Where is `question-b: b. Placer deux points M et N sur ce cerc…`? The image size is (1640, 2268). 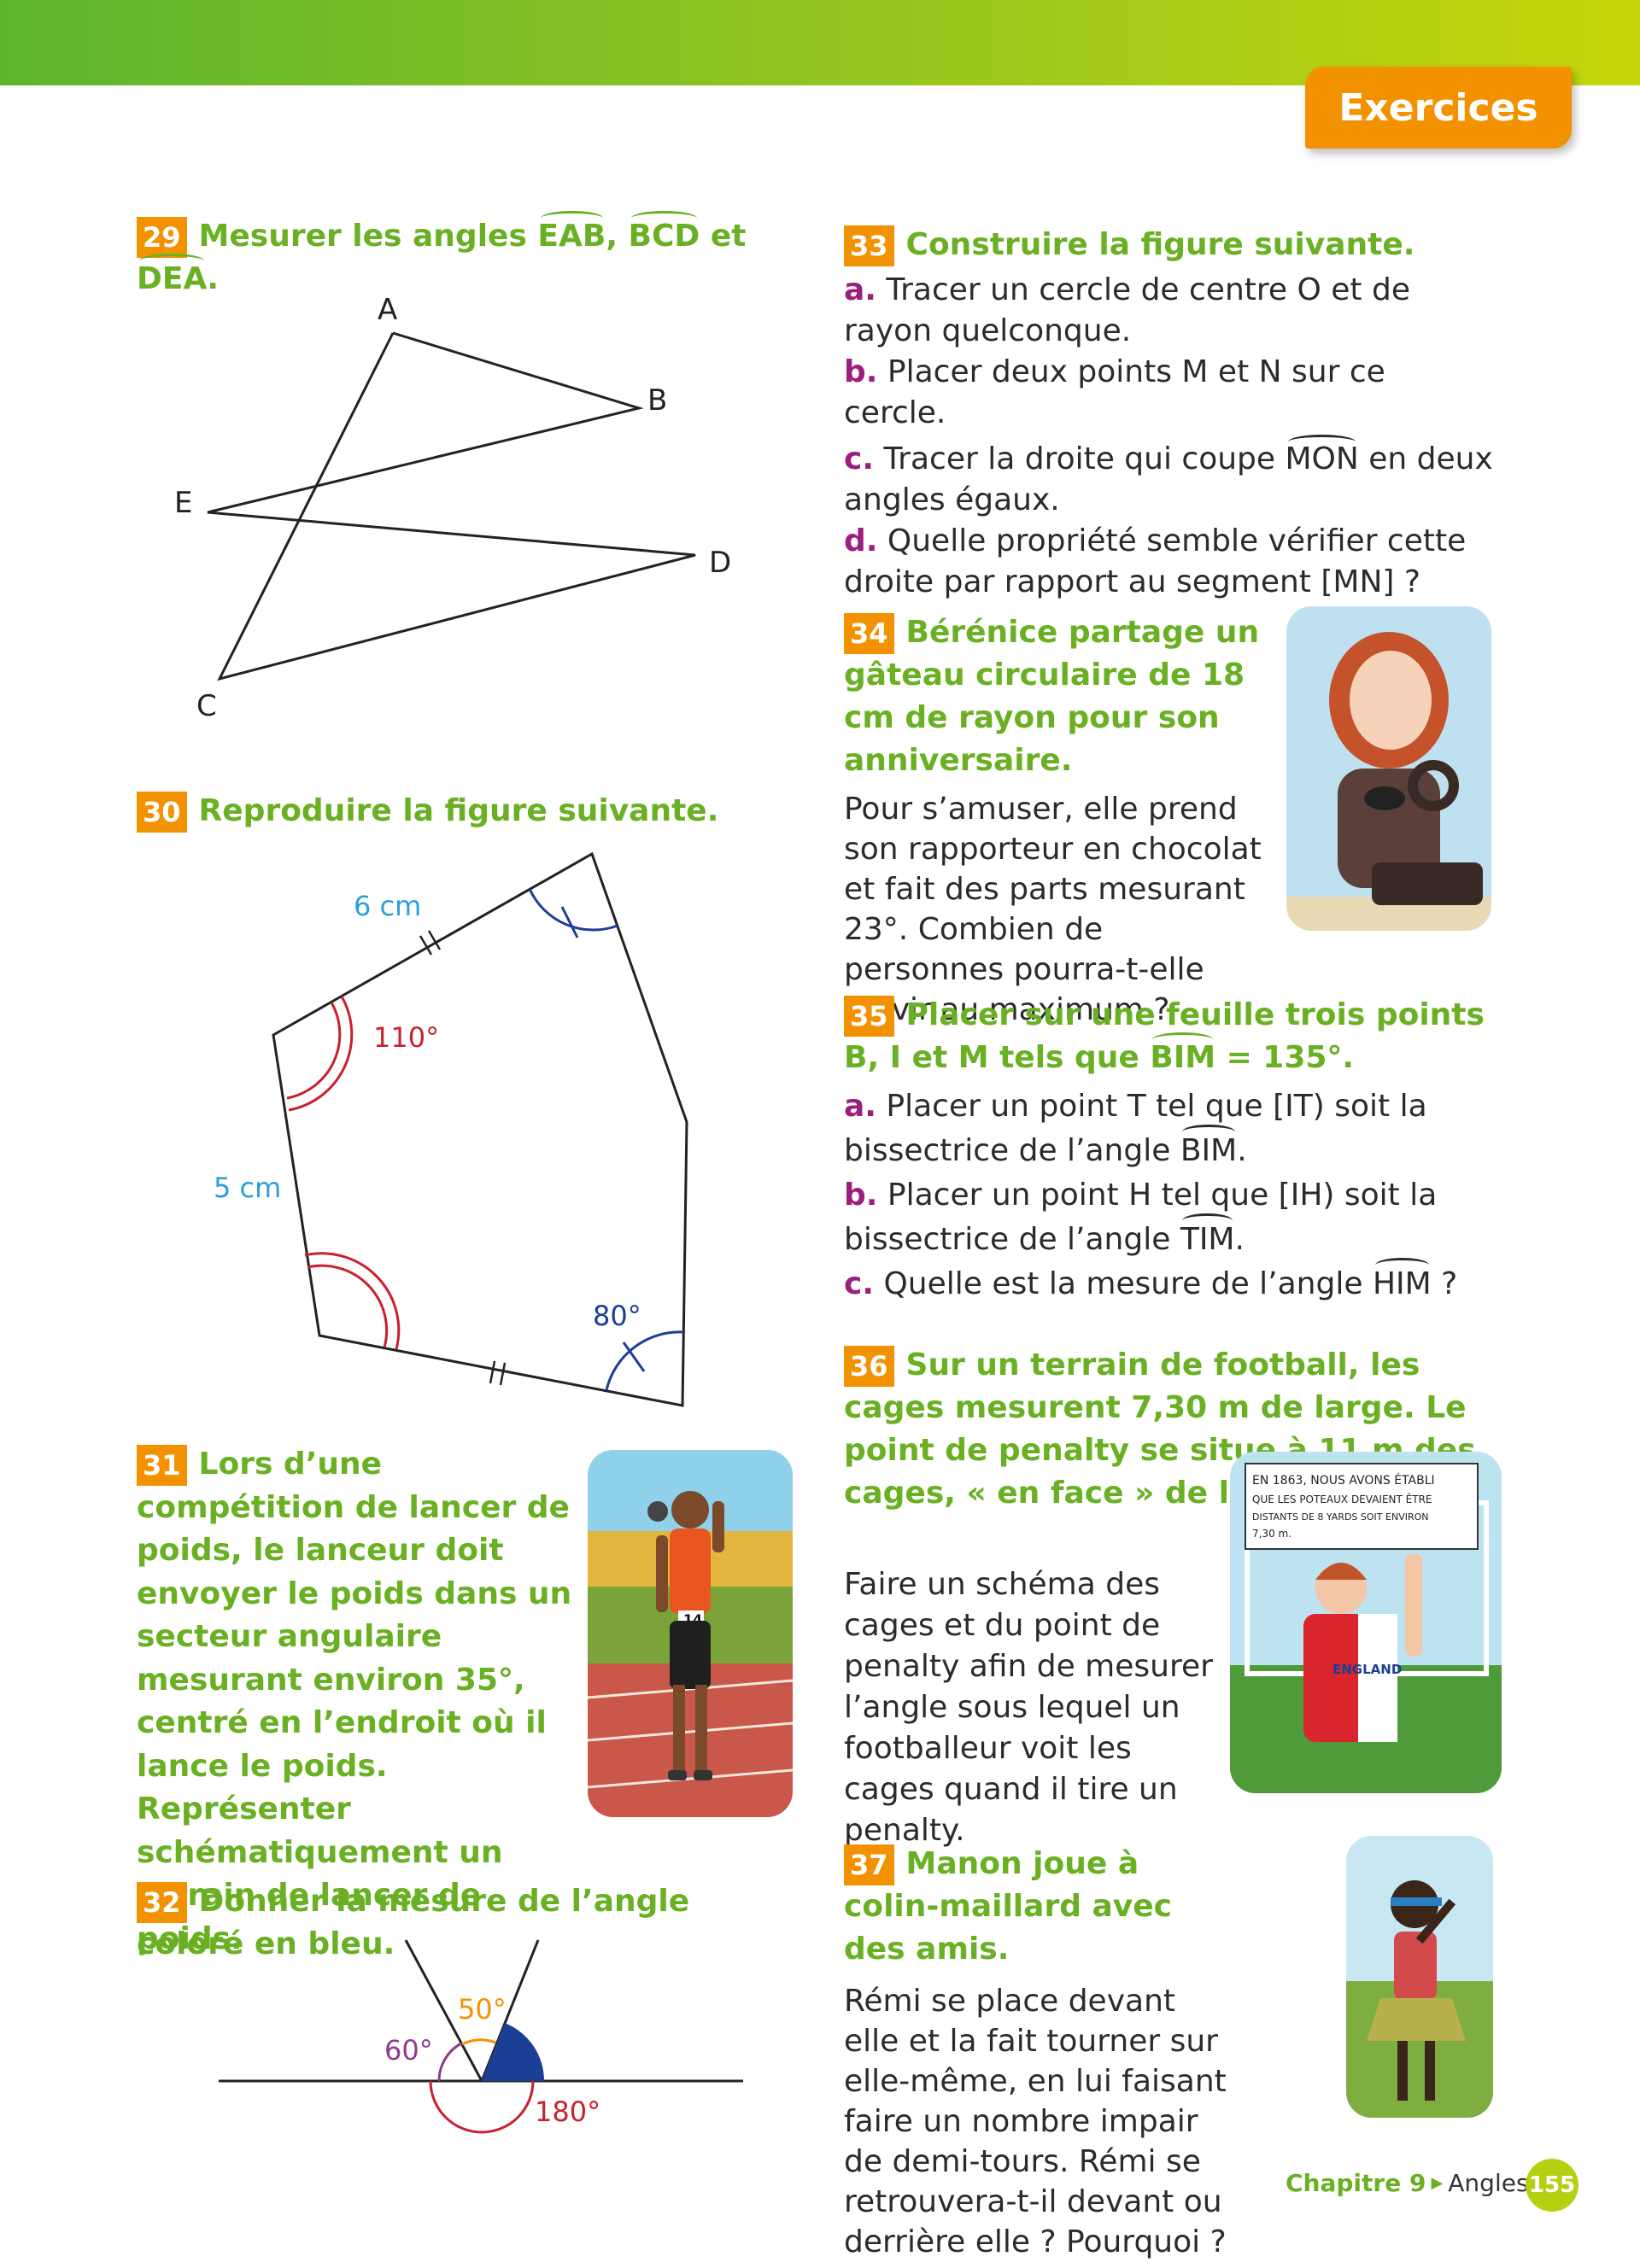 question-b: b. Placer deux points M et N sur ce cerc… is located at coordinates (1168, 393).